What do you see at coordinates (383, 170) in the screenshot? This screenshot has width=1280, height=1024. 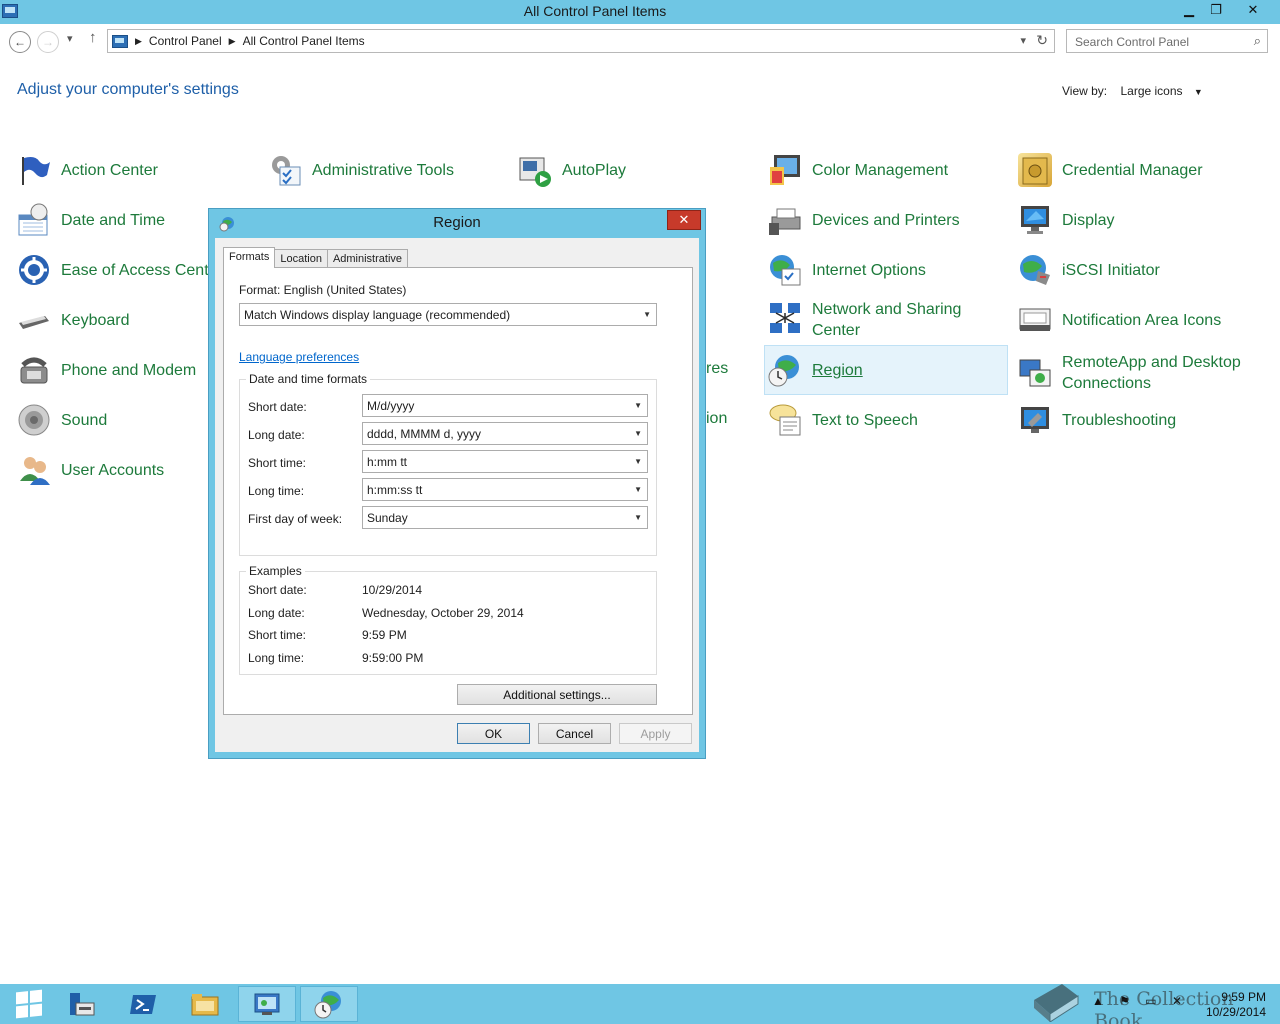 I see `cp-item-label: Administrative Tools` at bounding box center [383, 170].